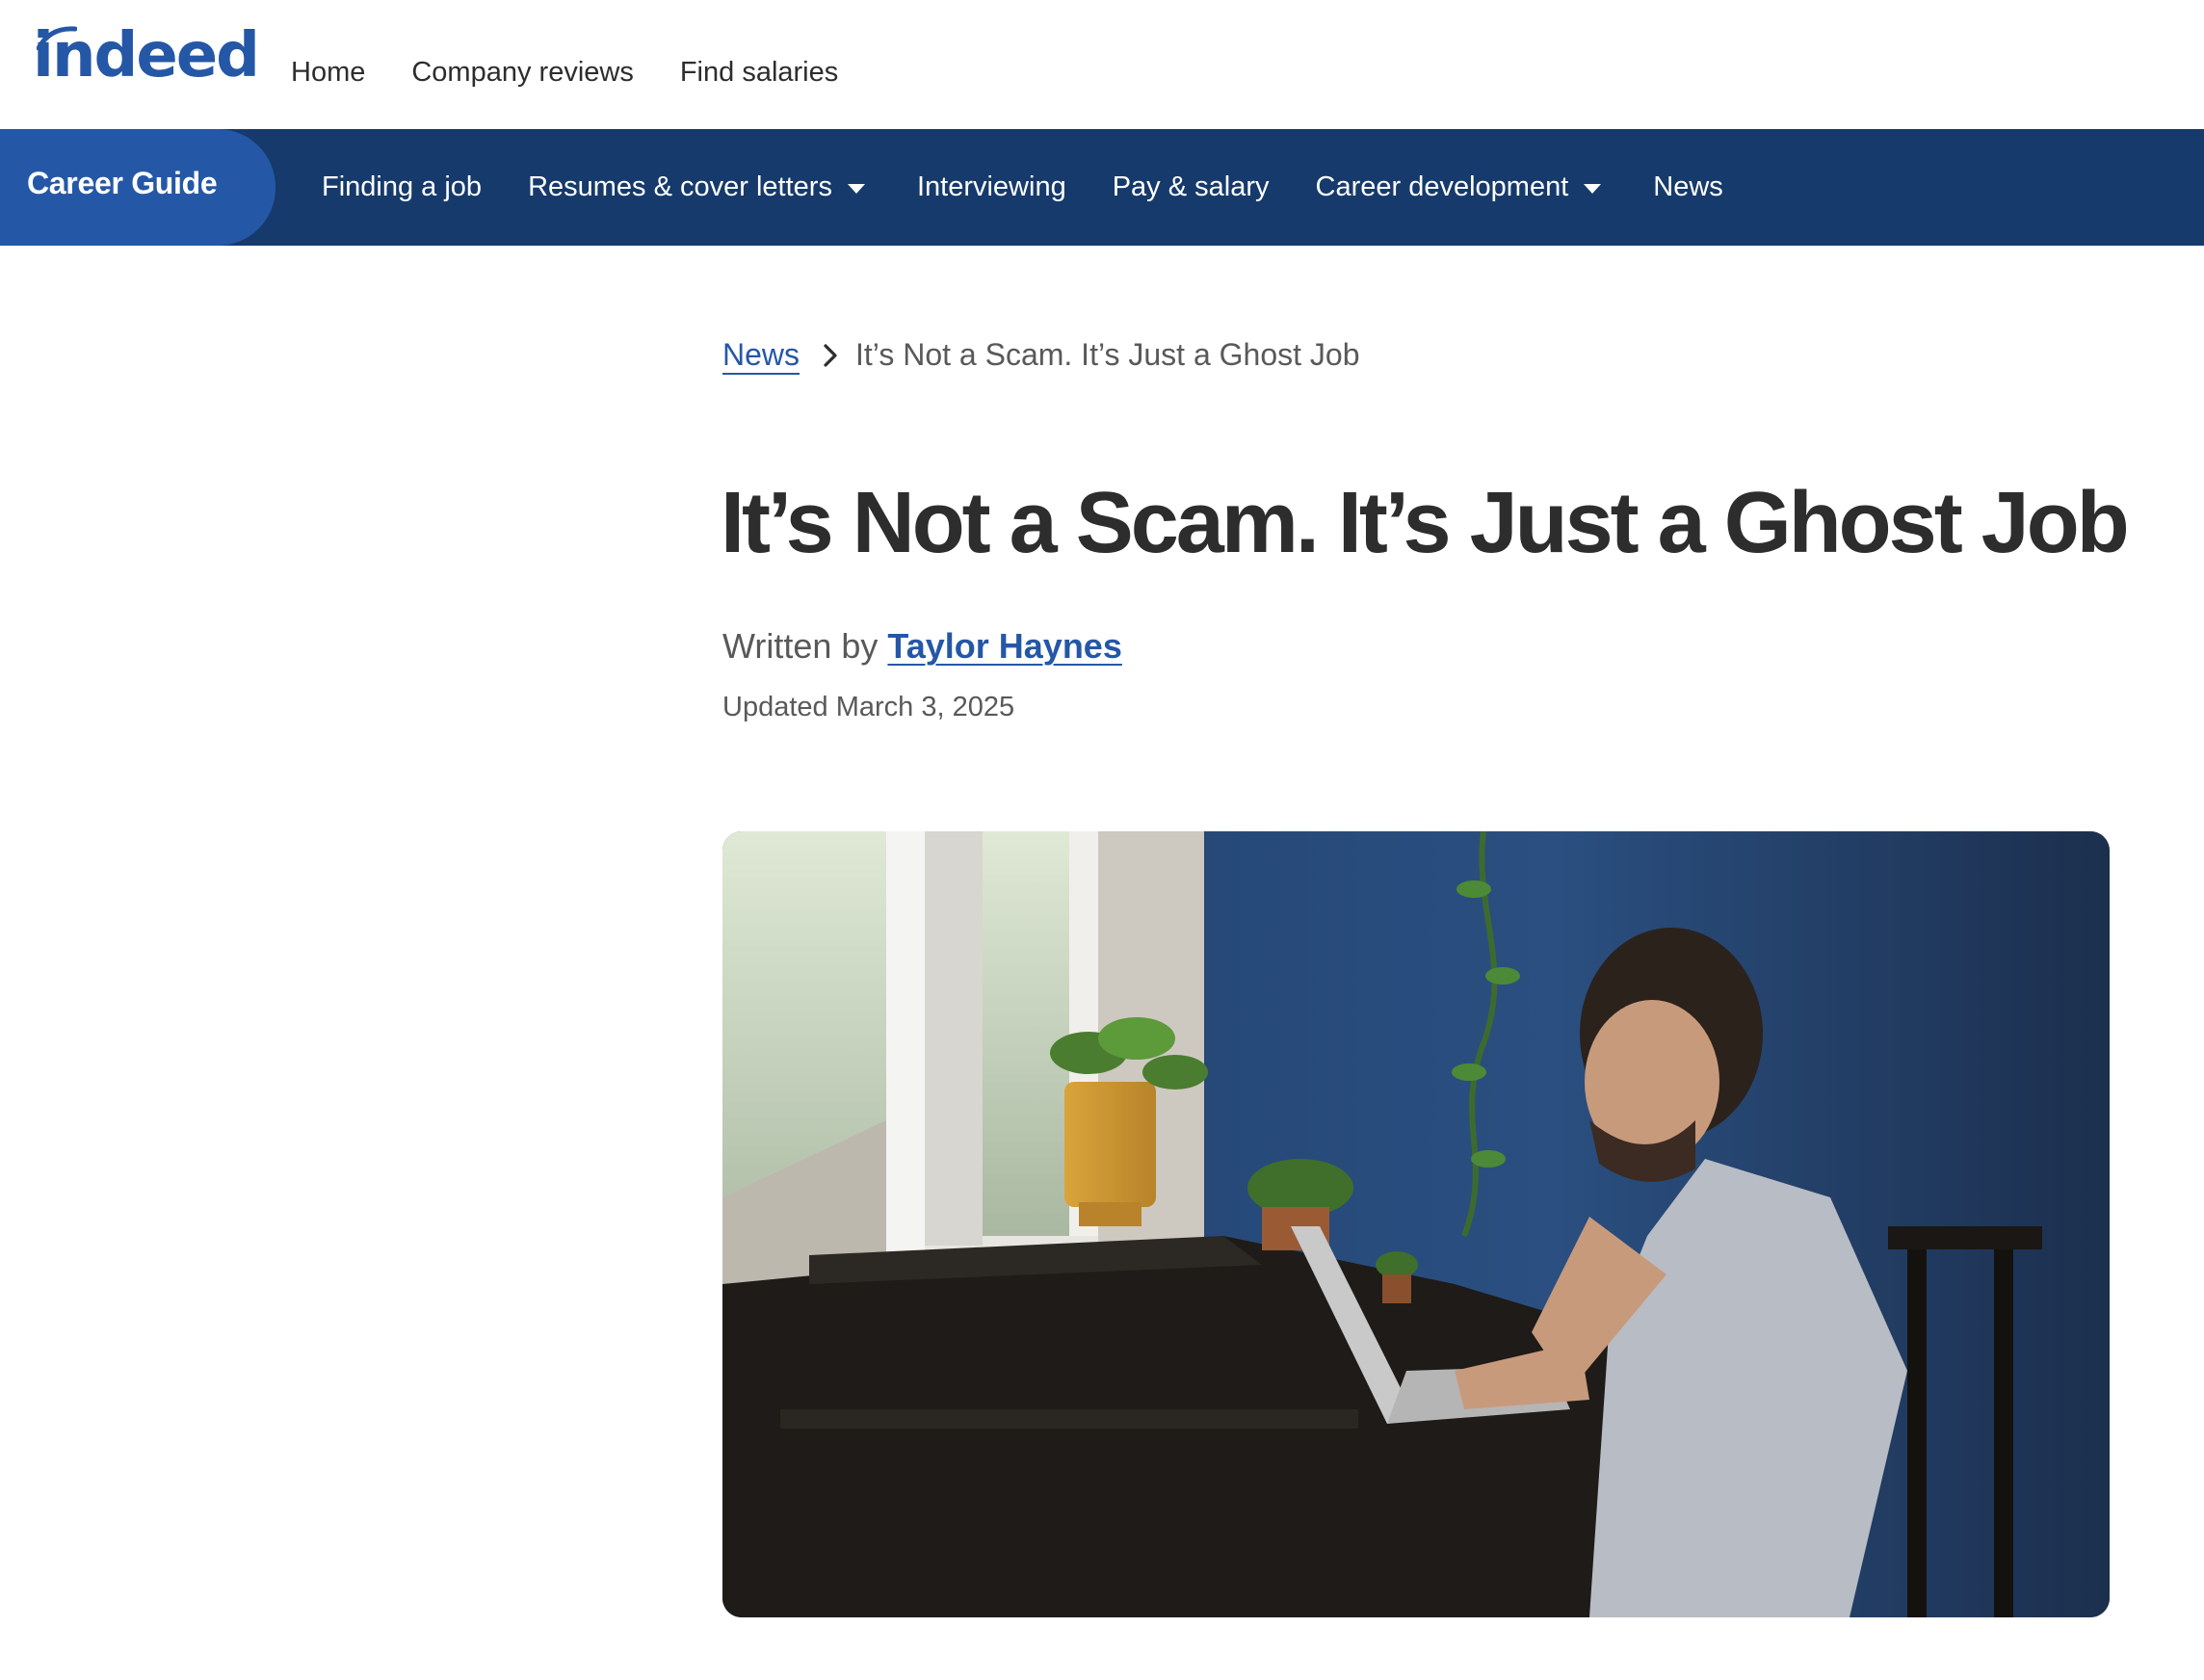 The height and width of the screenshot is (1680, 2204). I want to click on career-nav-resumes-cover-letters: Resumes & cover letters, so click(697, 187).